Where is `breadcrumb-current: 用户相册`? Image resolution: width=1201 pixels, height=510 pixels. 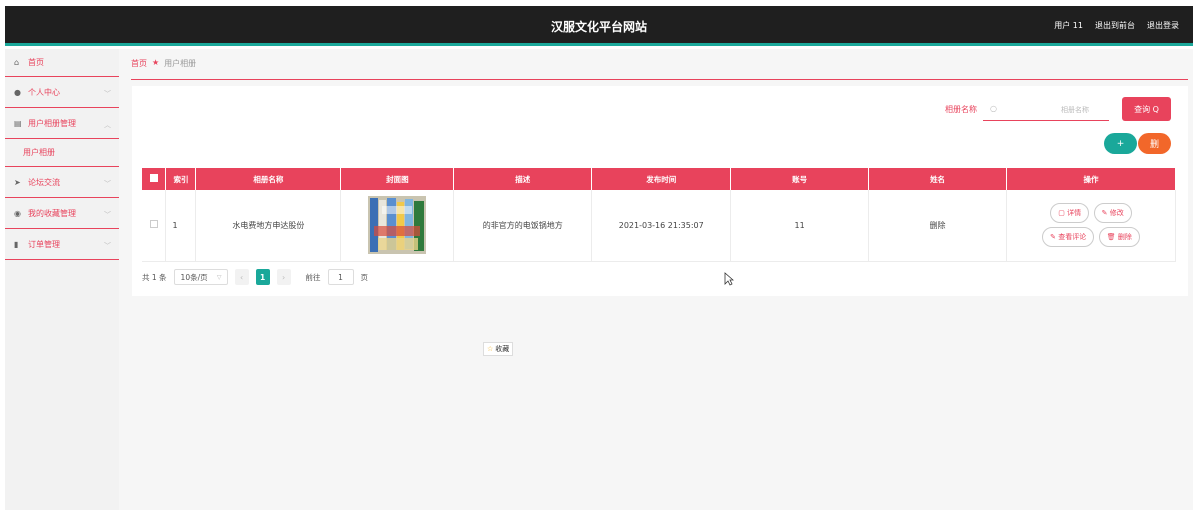
breadcrumb-current: 用户相册 is located at coordinates (180, 63).